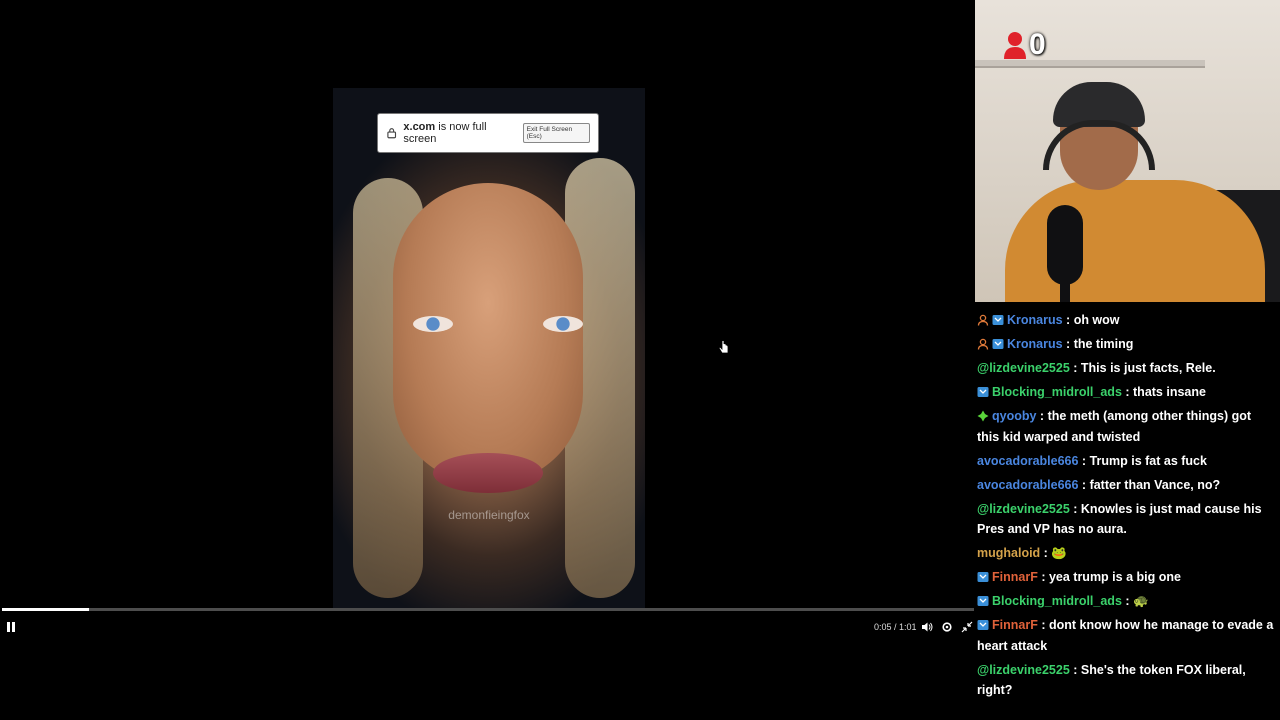  What do you see at coordinates (1114, 577) in the screenshot?
I see `chat-text: yea trump is a big one` at bounding box center [1114, 577].